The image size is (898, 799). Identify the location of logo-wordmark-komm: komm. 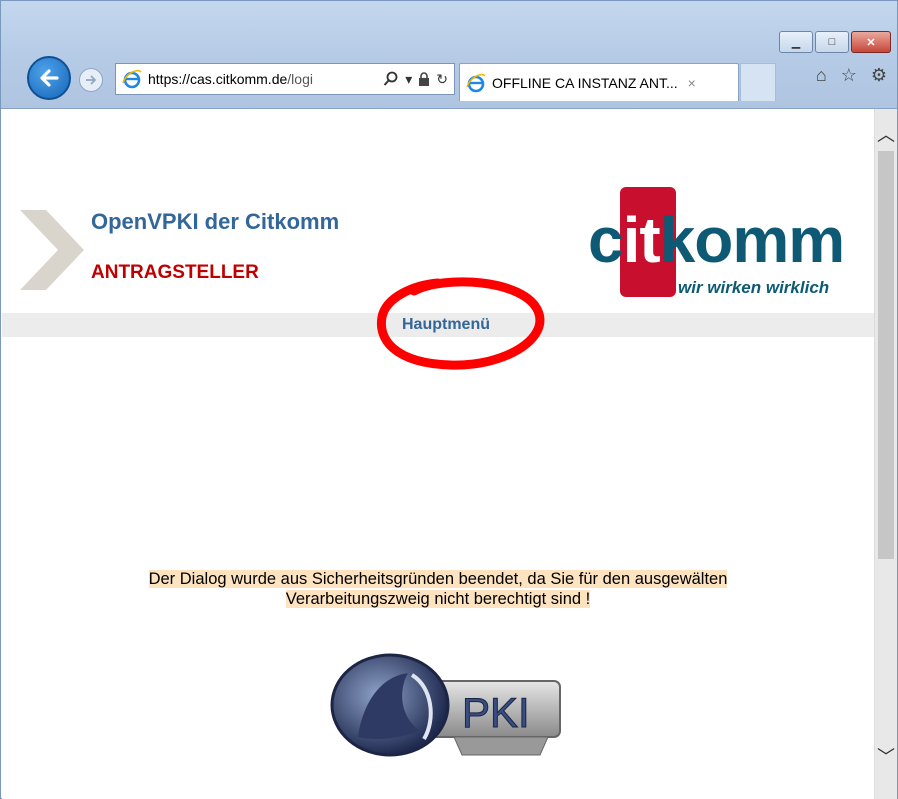
(752, 240).